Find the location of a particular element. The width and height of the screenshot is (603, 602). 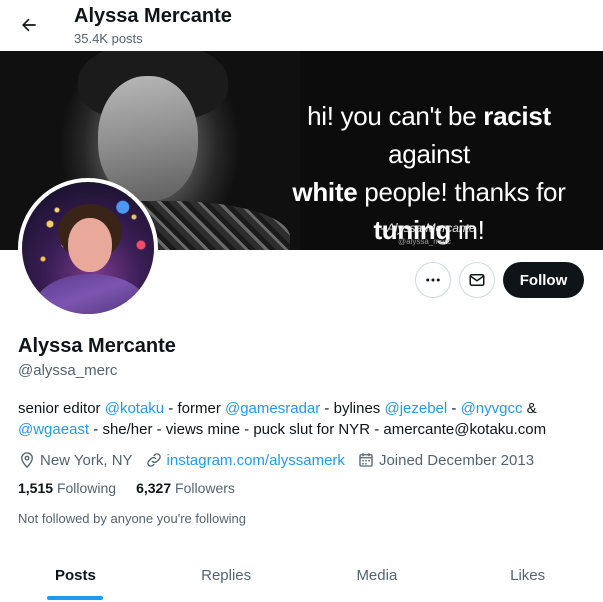

tab-posts: Posts is located at coordinates (75, 575).